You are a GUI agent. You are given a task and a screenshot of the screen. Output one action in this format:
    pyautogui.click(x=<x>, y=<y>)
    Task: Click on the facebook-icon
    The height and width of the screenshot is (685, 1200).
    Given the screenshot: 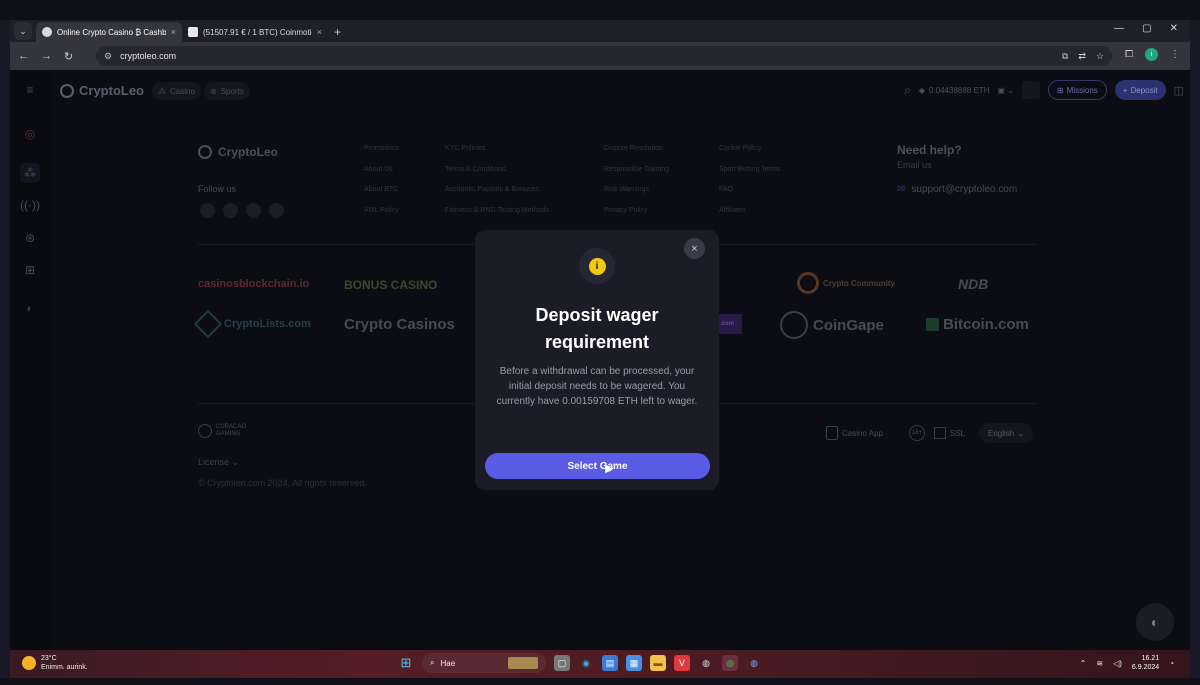 What is the action you would take?
    pyautogui.click(x=253, y=210)
    